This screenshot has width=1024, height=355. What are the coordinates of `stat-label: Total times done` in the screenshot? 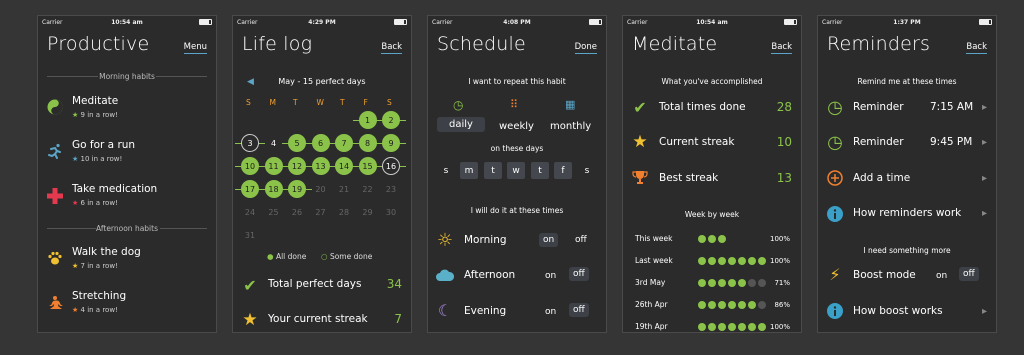 It's located at (702, 107).